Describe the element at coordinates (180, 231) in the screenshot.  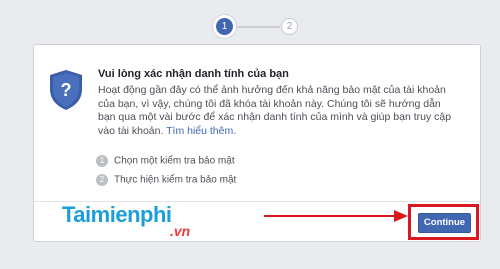
I see `watermark-tld: .vn` at that location.